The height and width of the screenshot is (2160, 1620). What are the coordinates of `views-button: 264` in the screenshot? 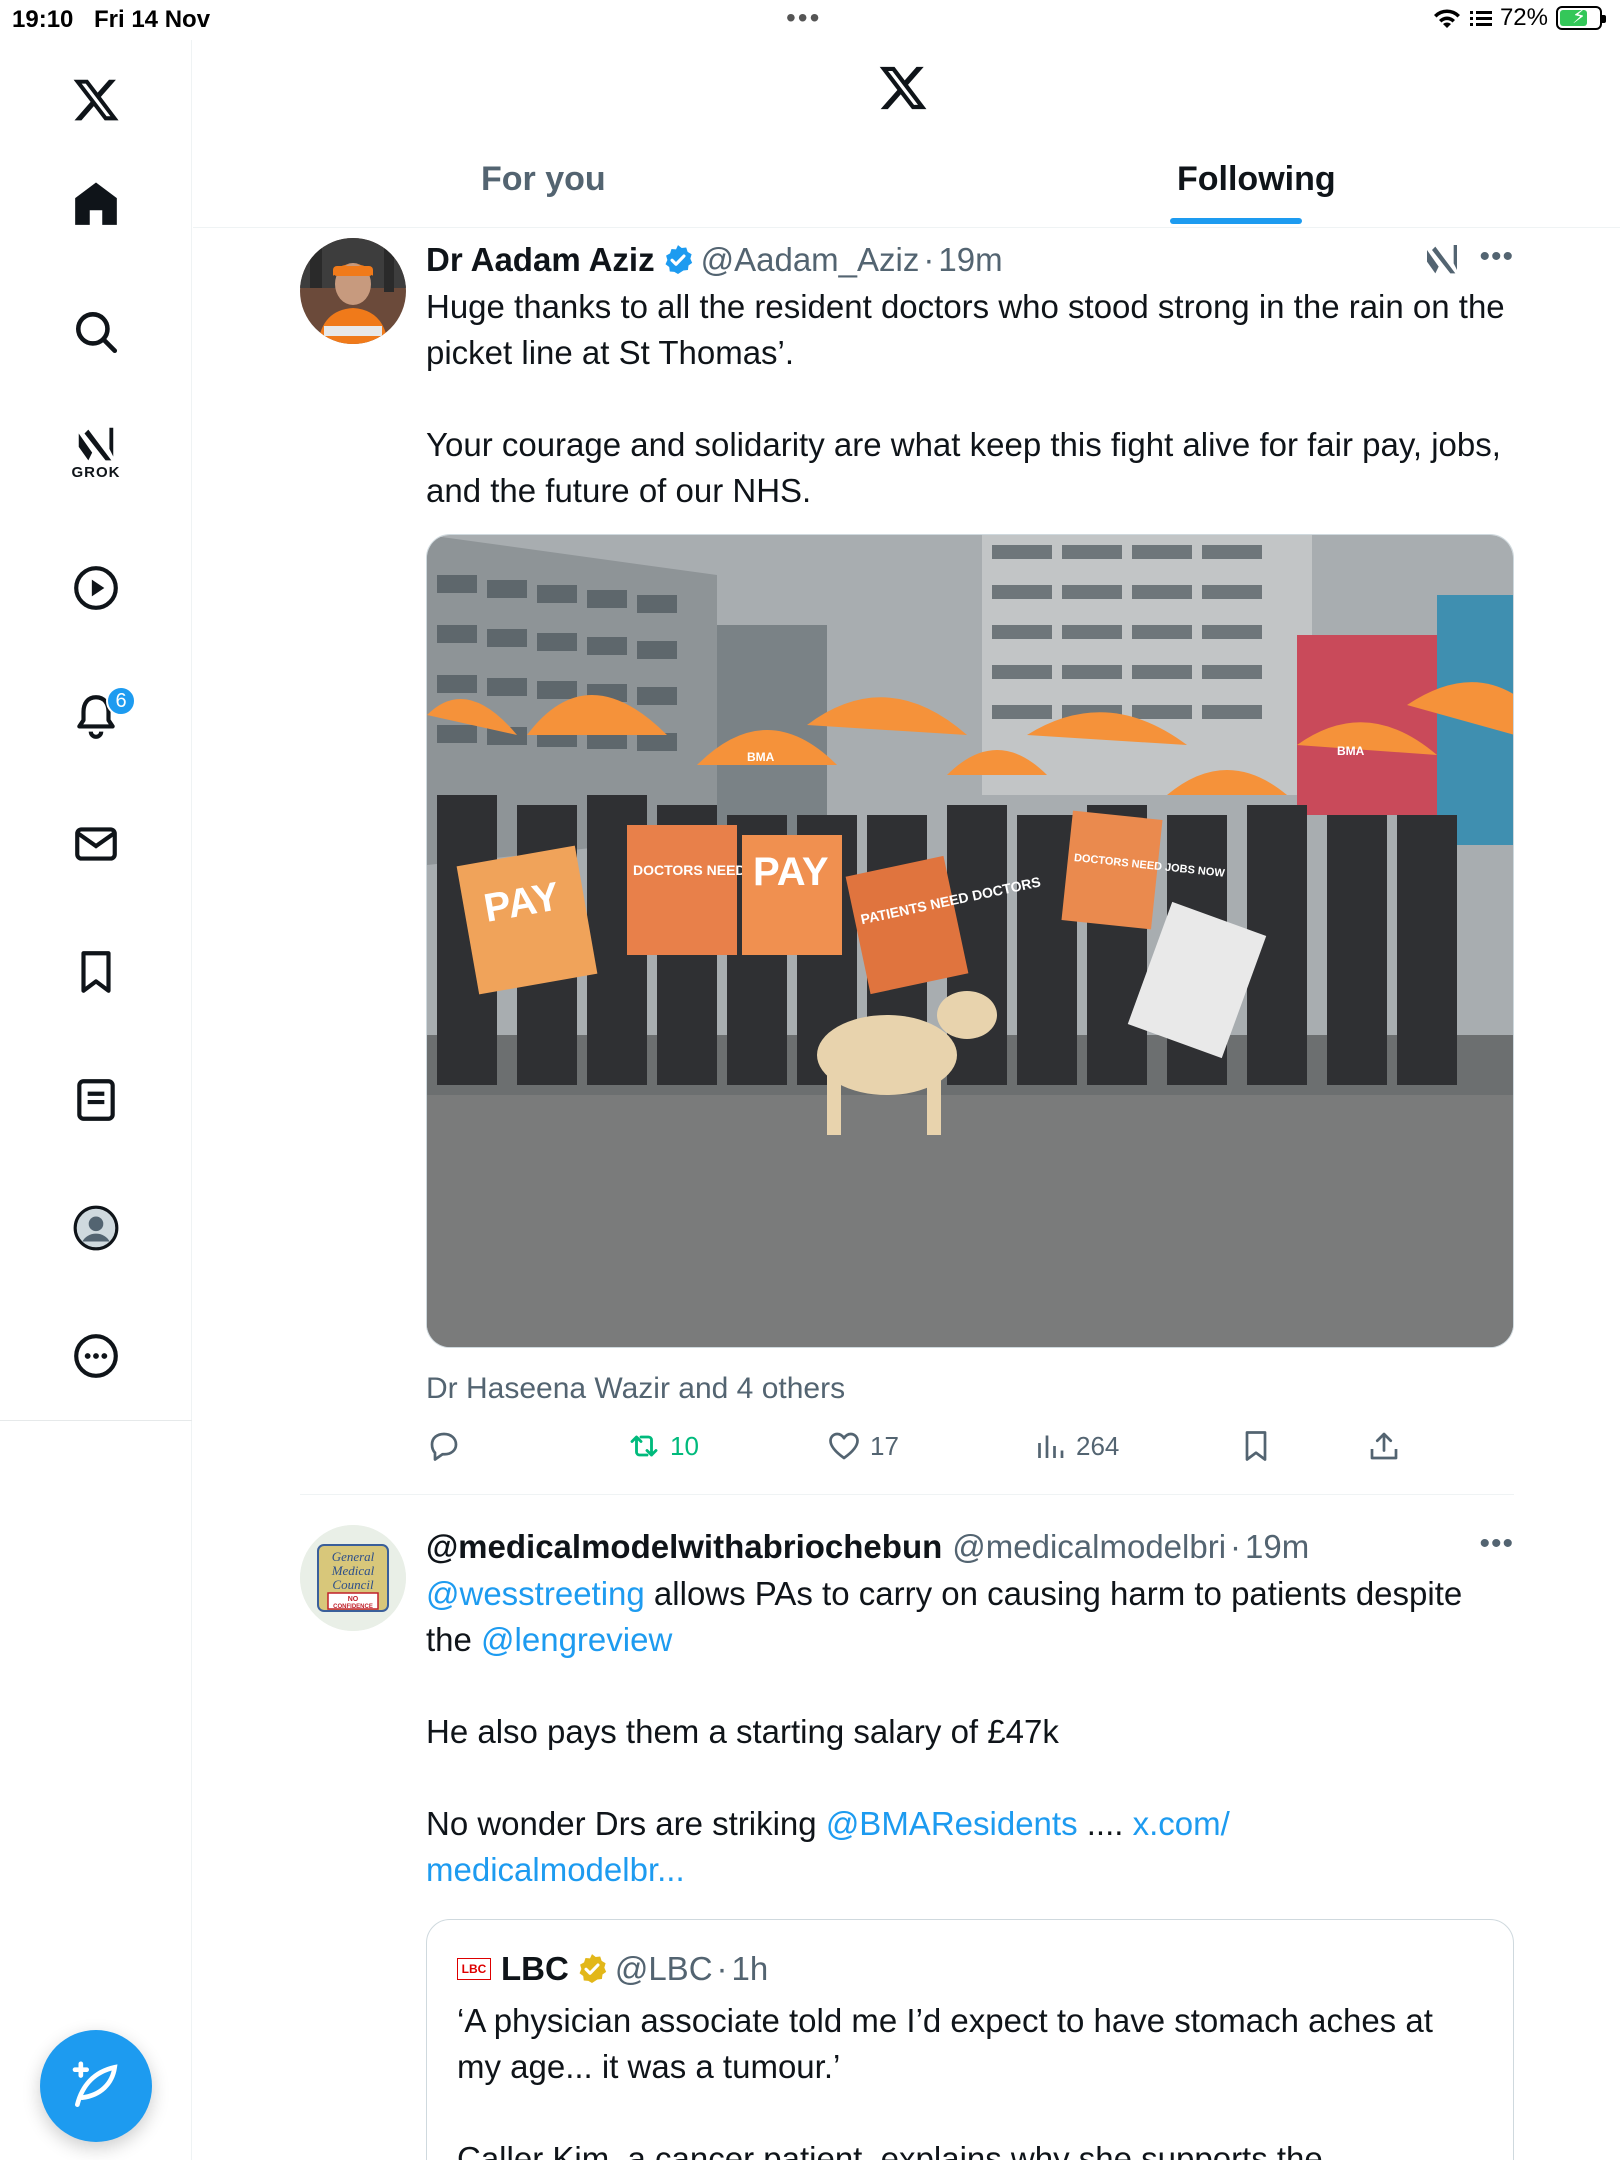 It's located at (1075, 1446).